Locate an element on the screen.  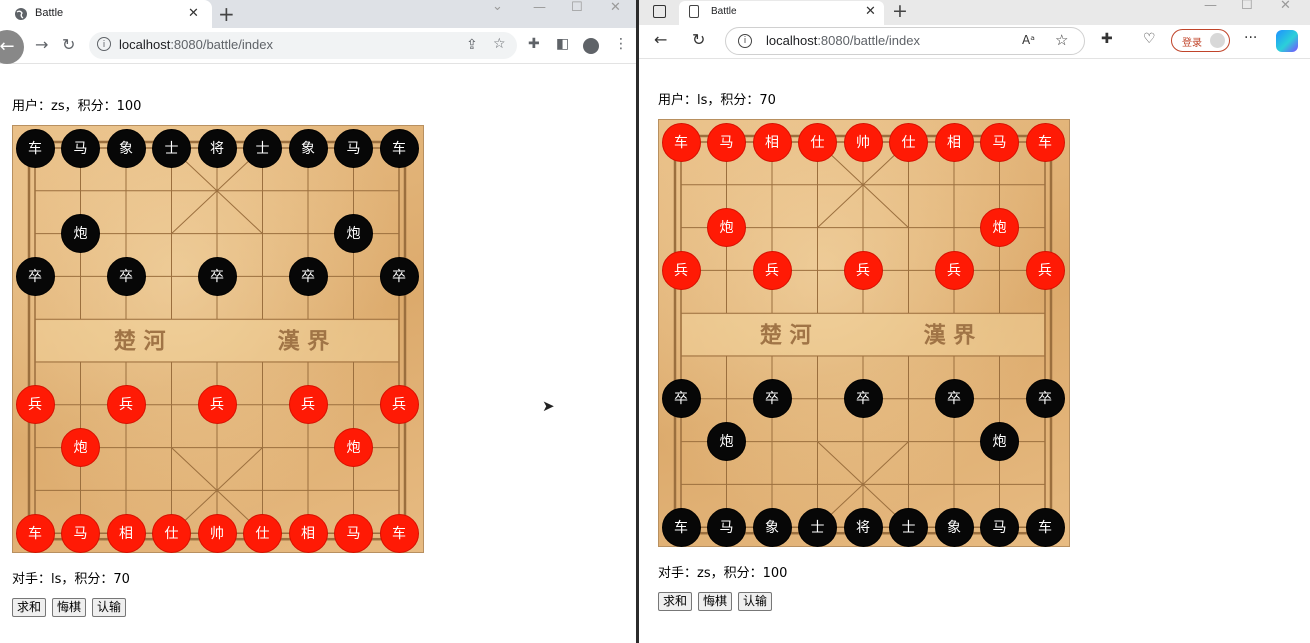
forward-icon: → is located at coordinates (41, 44).